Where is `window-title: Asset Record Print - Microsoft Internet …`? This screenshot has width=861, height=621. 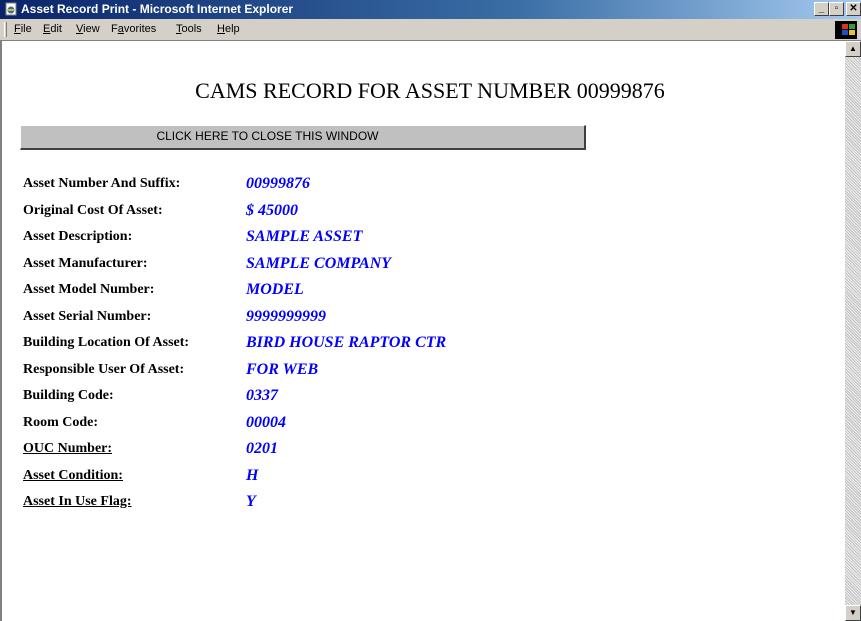
window-title: Asset Record Print - Microsoft Internet … is located at coordinates (157, 9).